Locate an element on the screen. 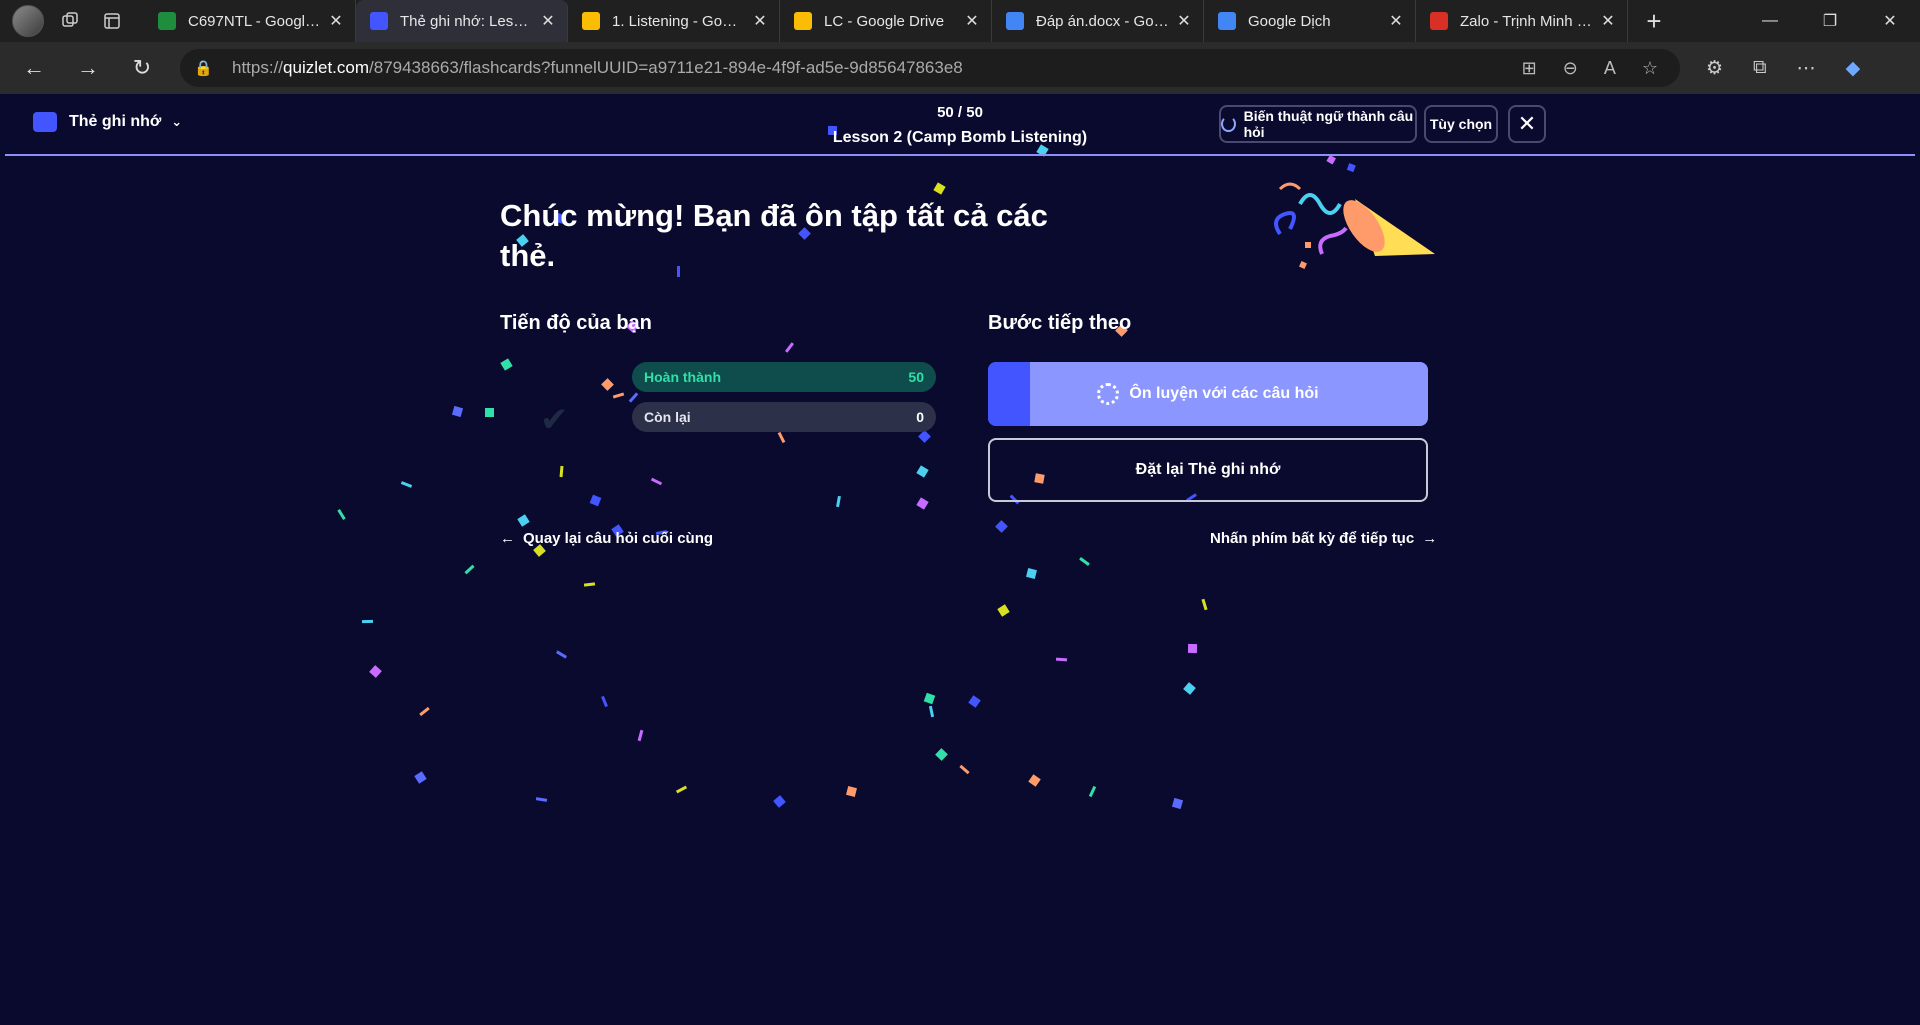 The height and width of the screenshot is (1025, 1920). app-available-icon: ⊞ is located at coordinates (1529, 68).